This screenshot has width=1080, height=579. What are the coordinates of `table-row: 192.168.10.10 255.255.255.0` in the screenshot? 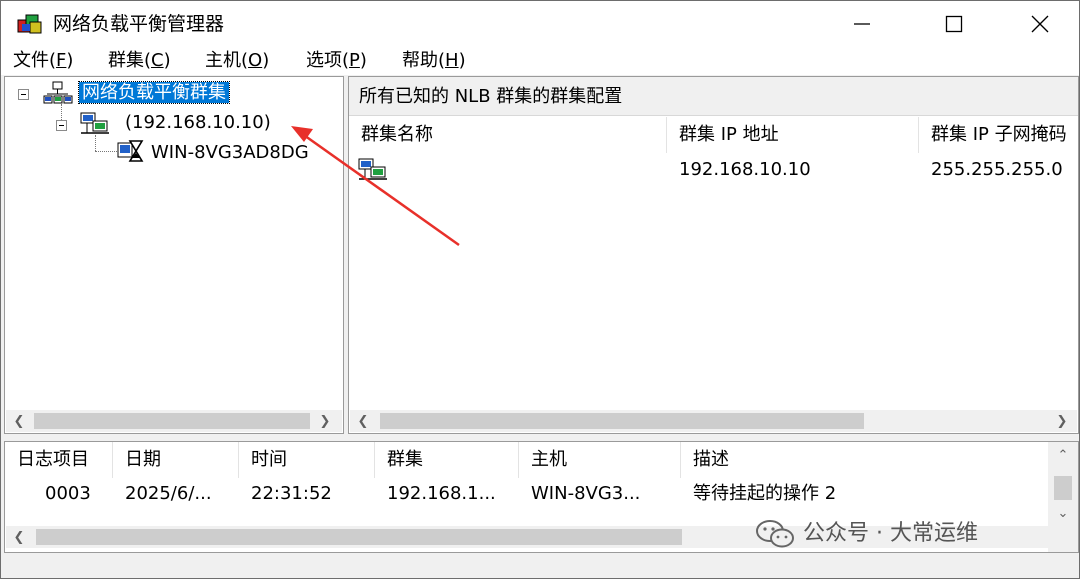 It's located at (713, 170).